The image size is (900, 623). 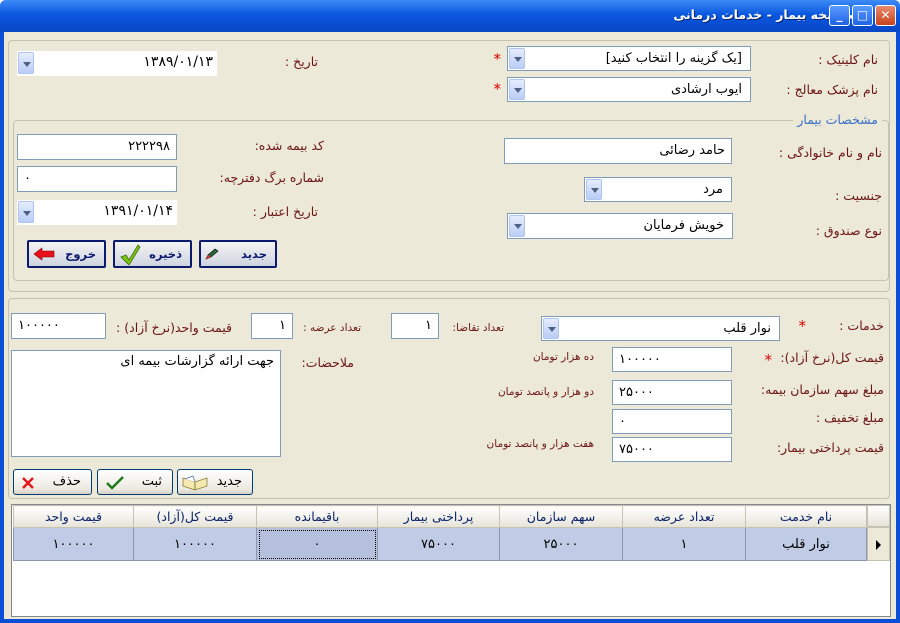 What do you see at coordinates (850, 417) in the screenshot?
I see `discount-label: مبلغ تخفیف :` at bounding box center [850, 417].